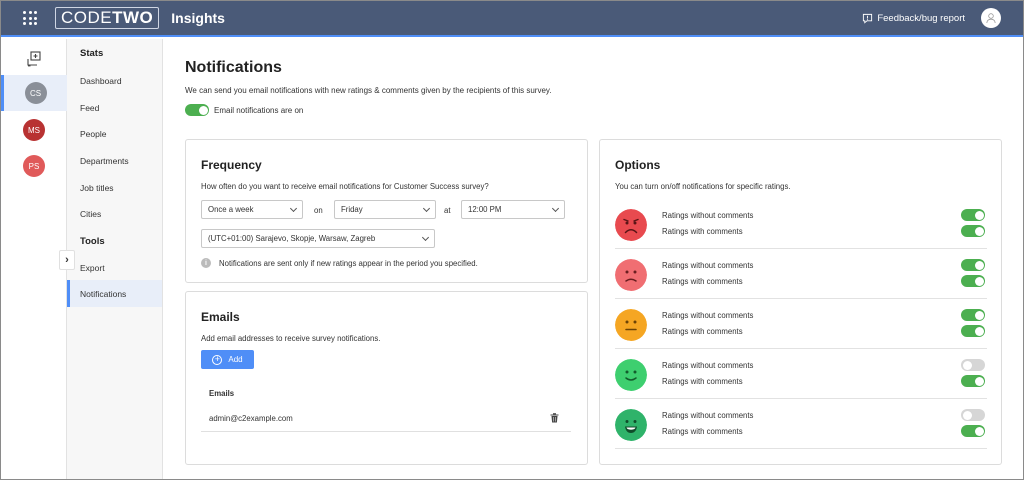 The width and height of the screenshot is (1024, 480). I want to click on survey-ms: MS, so click(34, 130).